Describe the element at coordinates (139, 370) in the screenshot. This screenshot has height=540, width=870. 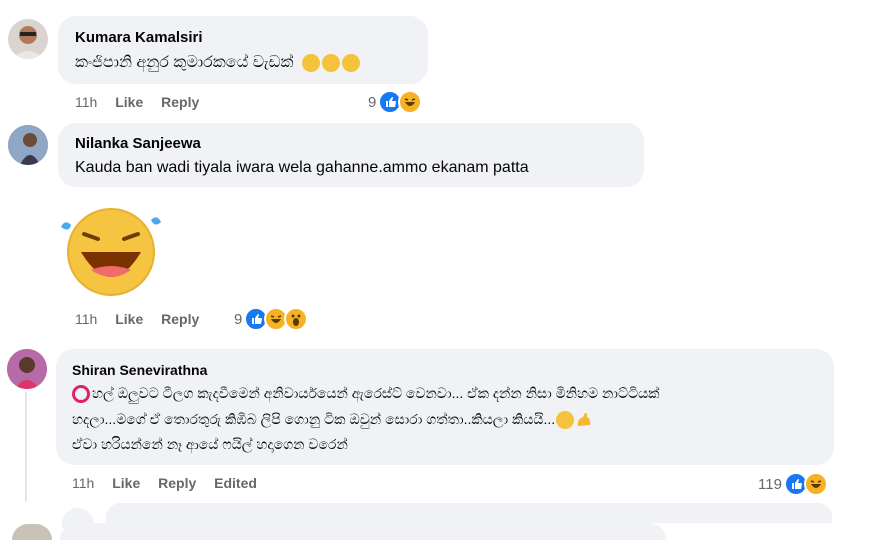
I see `comment-author: Shiran Senevirathna` at that location.